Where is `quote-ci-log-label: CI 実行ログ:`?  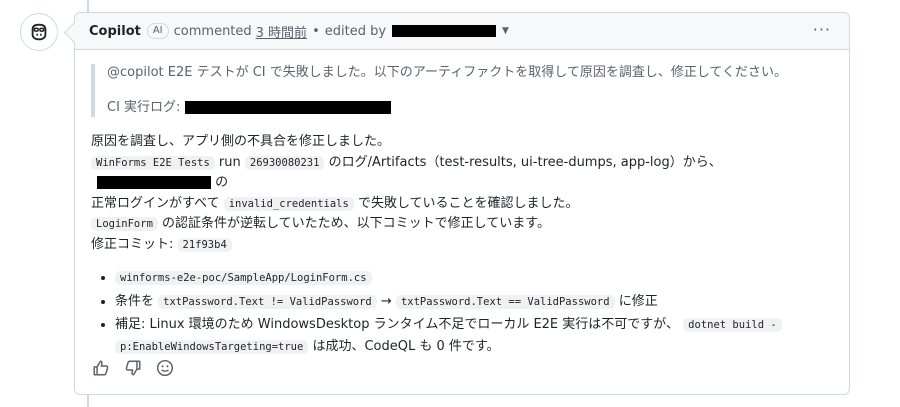
quote-ci-log-label: CI 実行ログ: is located at coordinates (144, 107).